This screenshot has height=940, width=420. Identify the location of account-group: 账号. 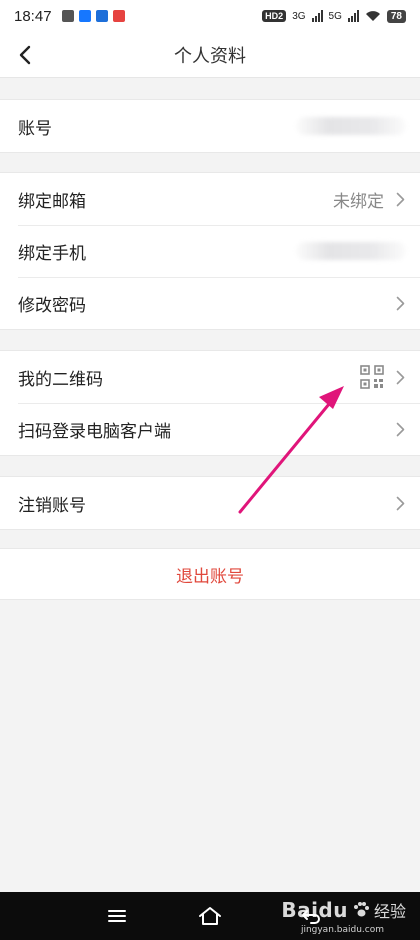
(210, 126).